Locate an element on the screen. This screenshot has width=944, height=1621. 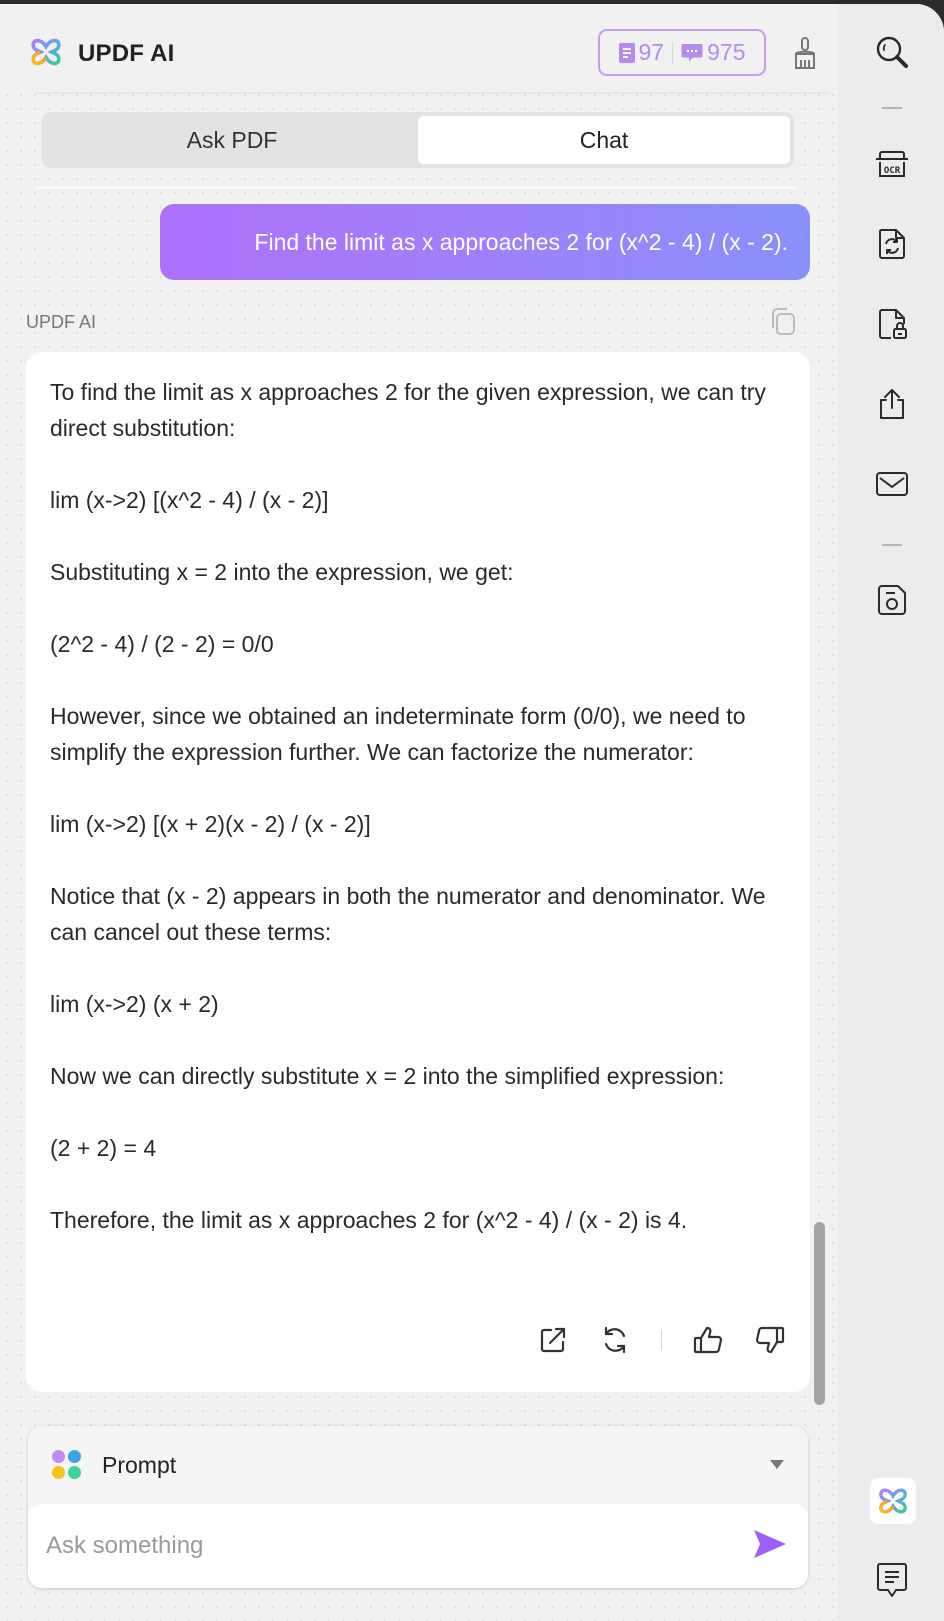
answer-actions is located at coordinates (661, 1340).